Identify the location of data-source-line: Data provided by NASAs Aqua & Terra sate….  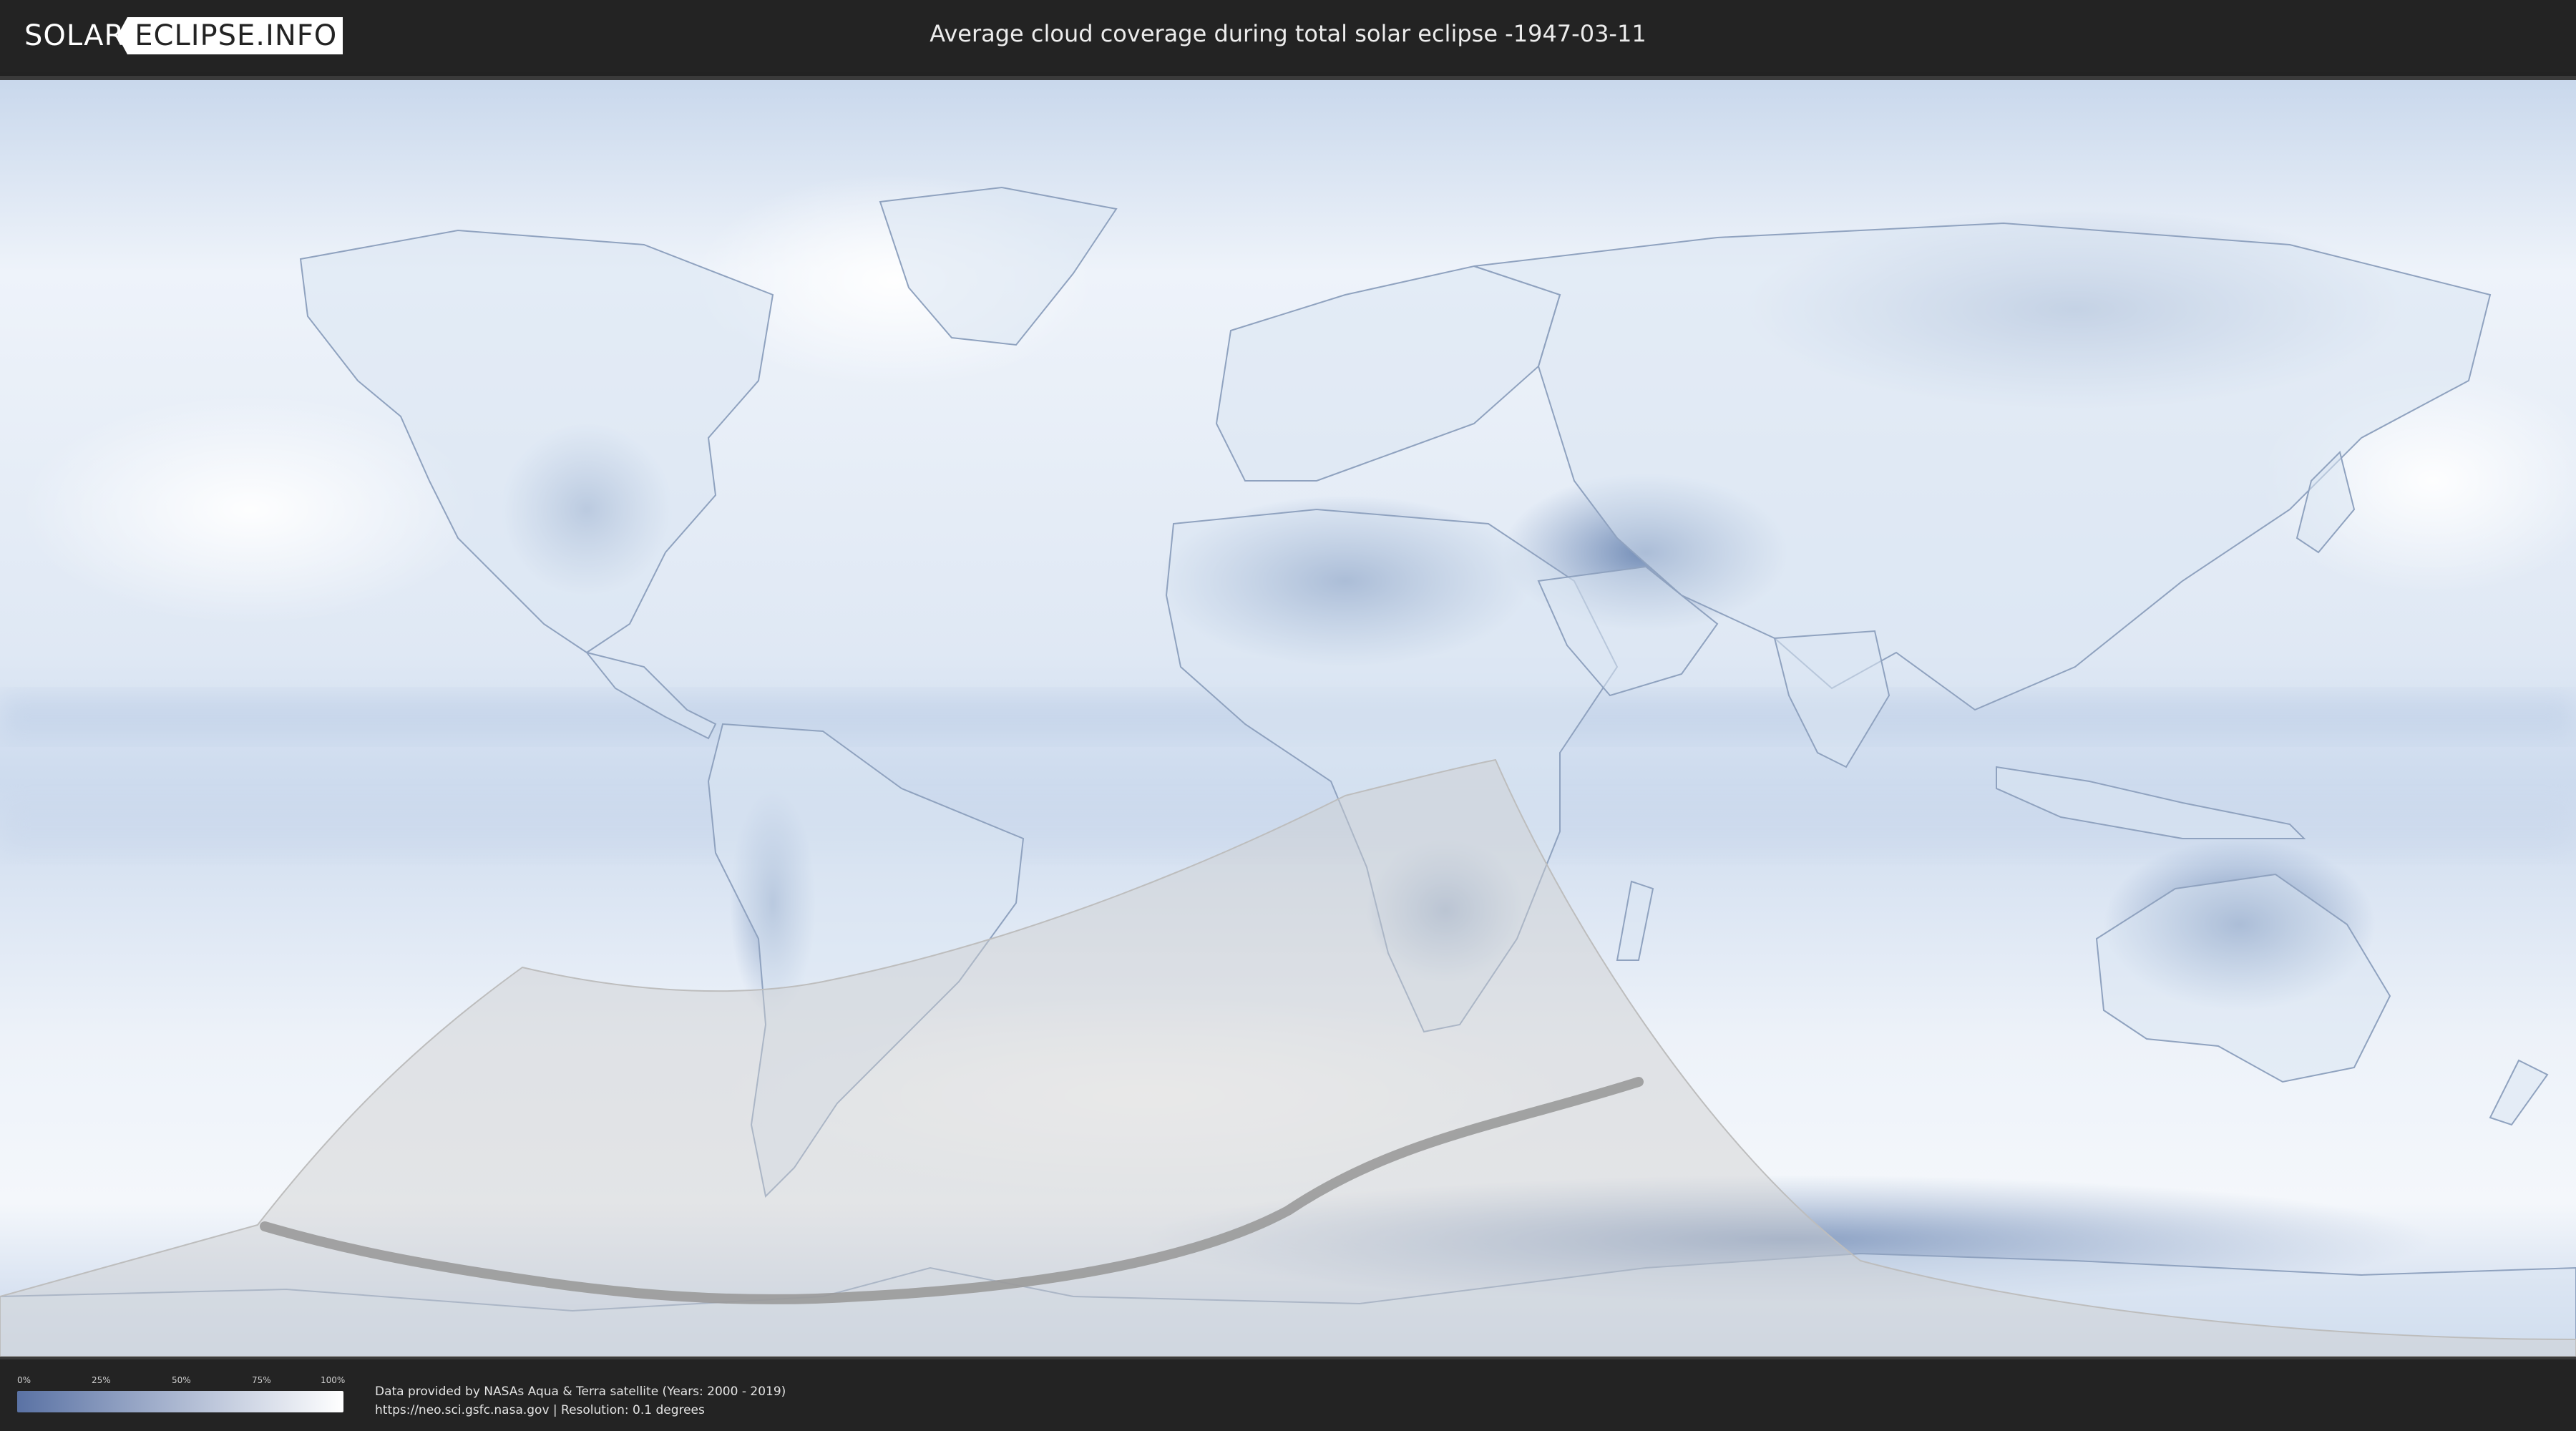
(580, 1391).